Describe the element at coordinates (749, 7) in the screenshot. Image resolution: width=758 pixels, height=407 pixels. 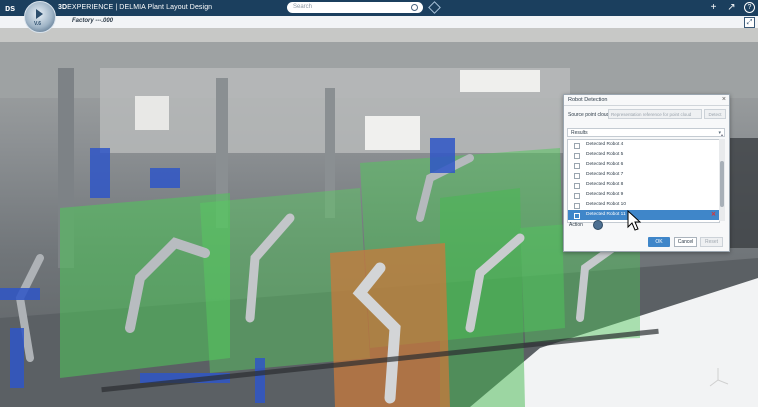
I see `help-icon: ?` at that location.